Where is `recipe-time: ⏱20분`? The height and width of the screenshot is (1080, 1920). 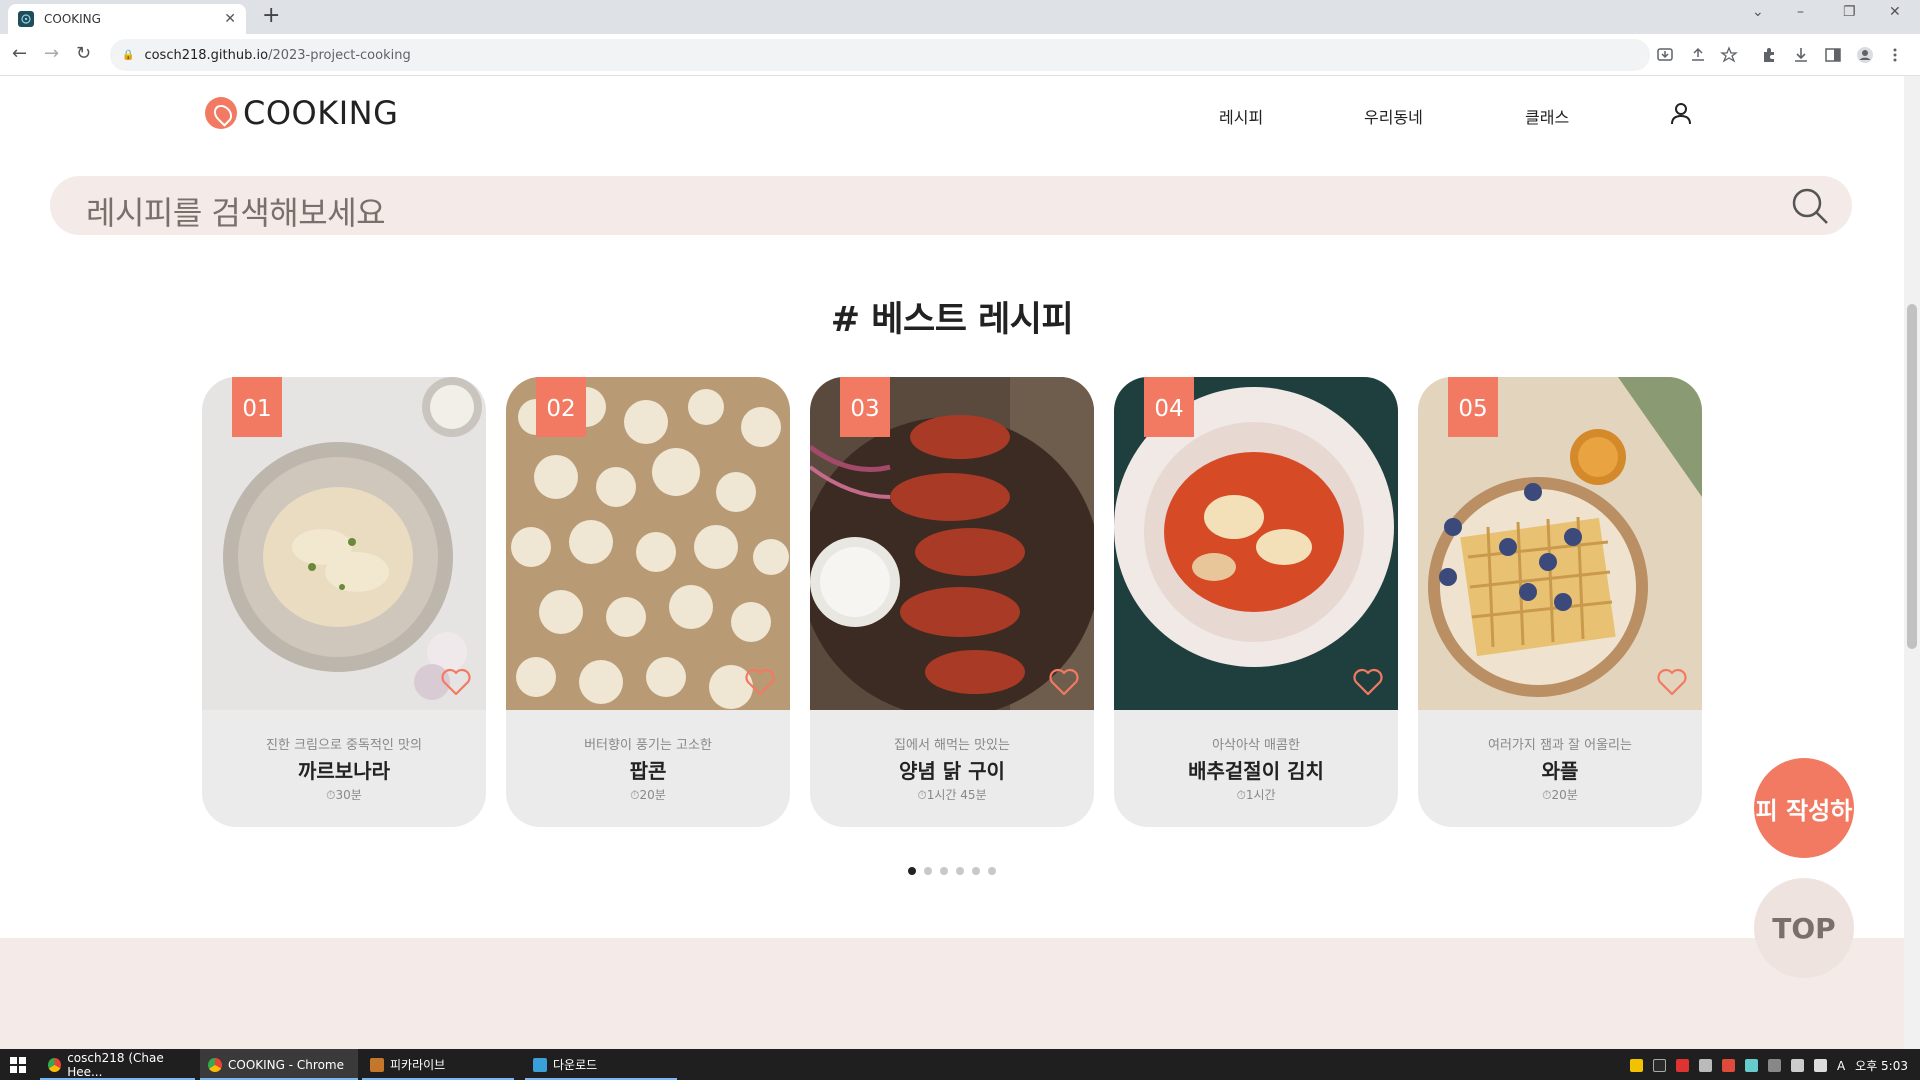
recipe-time: ⏱20분 is located at coordinates (1560, 794).